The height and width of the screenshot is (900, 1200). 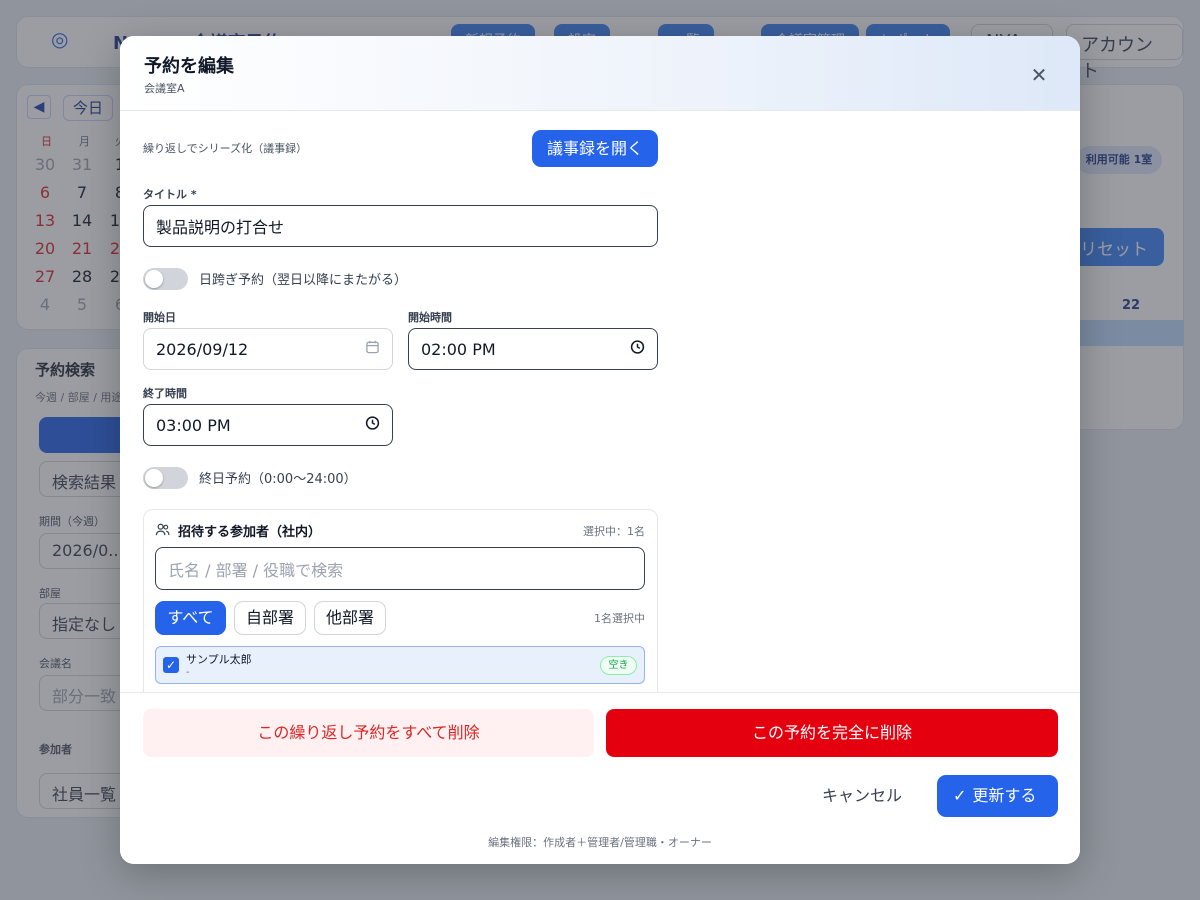 I want to click on selected-count: 1名選択中, so click(x=619, y=618).